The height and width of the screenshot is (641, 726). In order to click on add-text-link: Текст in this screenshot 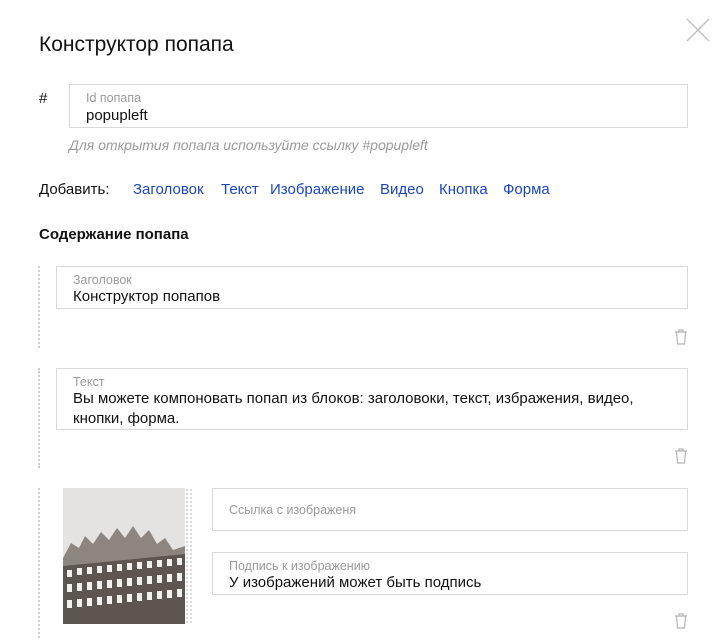, I will do `click(240, 189)`.